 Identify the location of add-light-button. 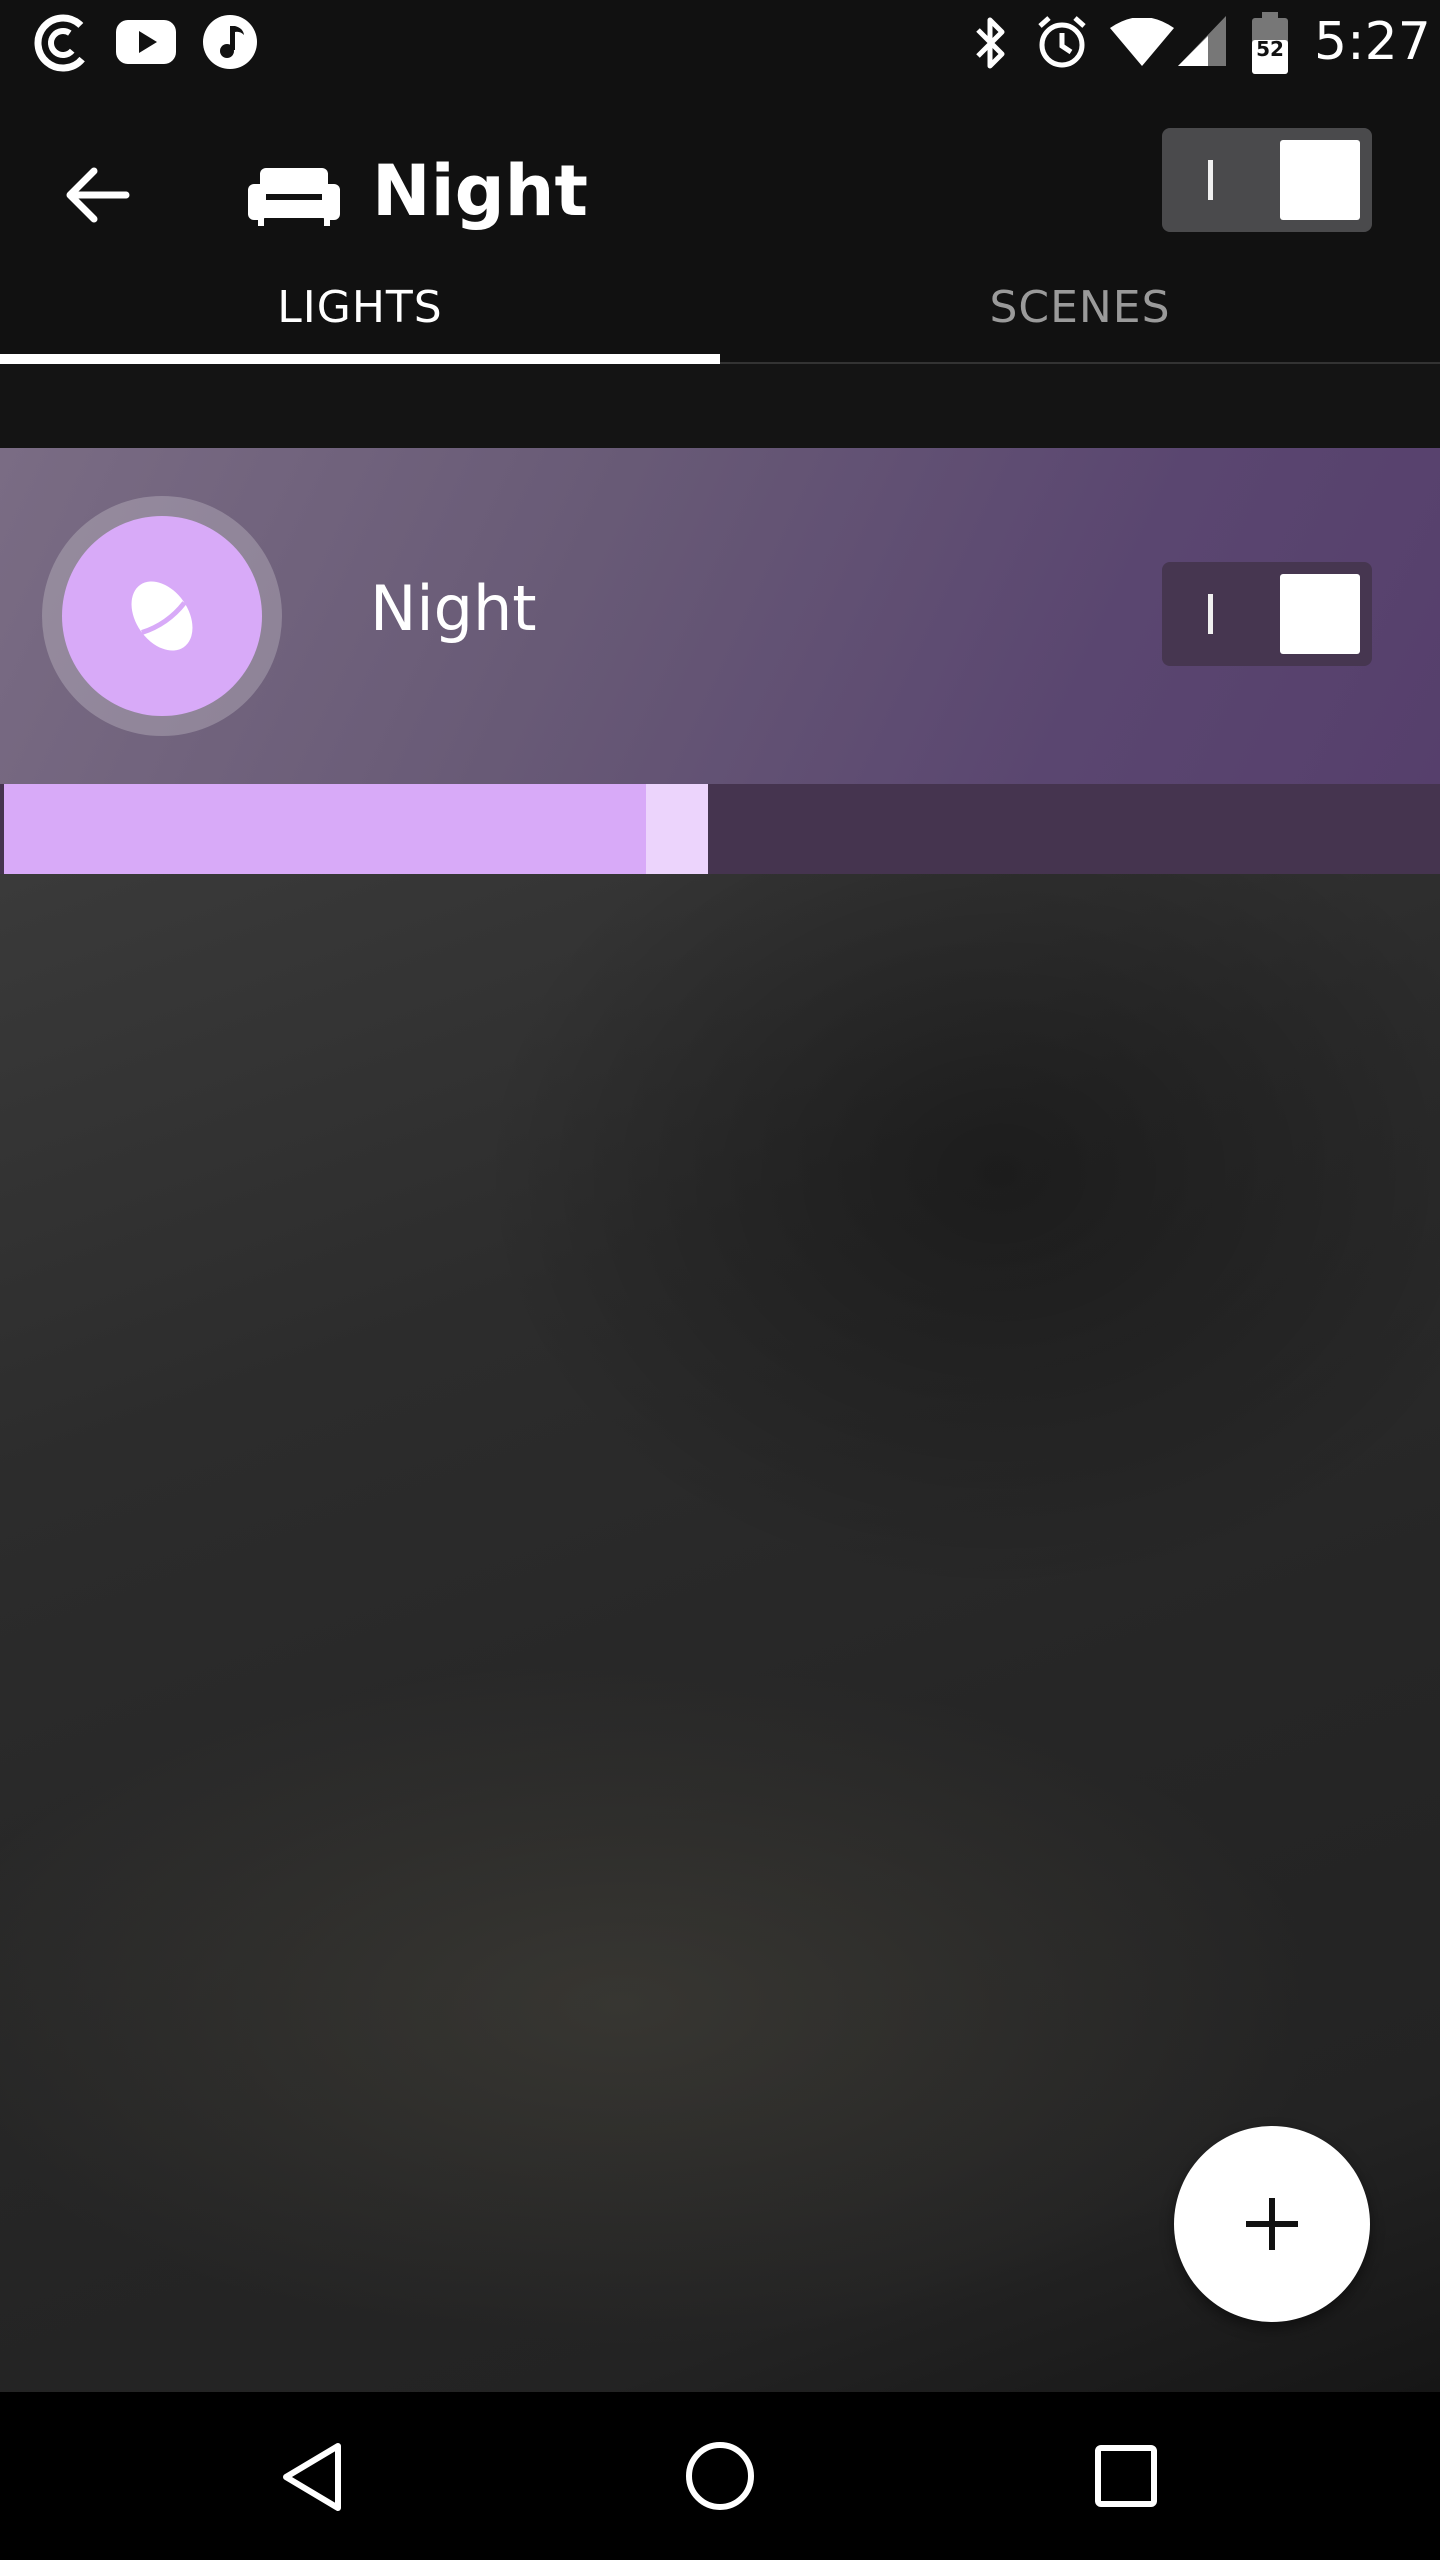
(1272, 2224).